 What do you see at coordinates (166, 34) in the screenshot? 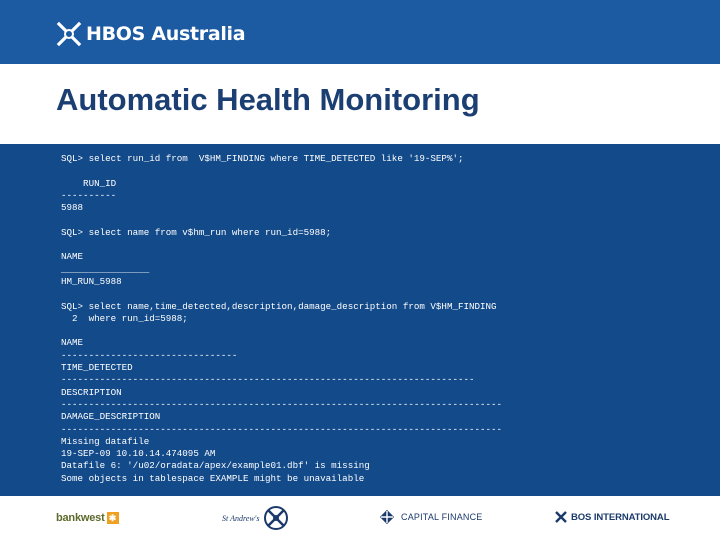
I see `brand-name: HBOS Australia` at bounding box center [166, 34].